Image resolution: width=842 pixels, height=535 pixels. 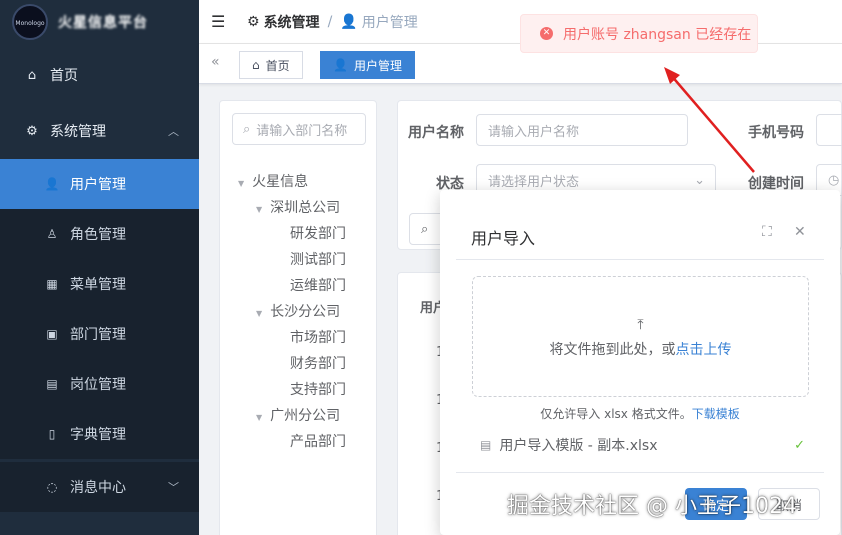 I want to click on tree-node: 产品部门, so click(x=318, y=441).